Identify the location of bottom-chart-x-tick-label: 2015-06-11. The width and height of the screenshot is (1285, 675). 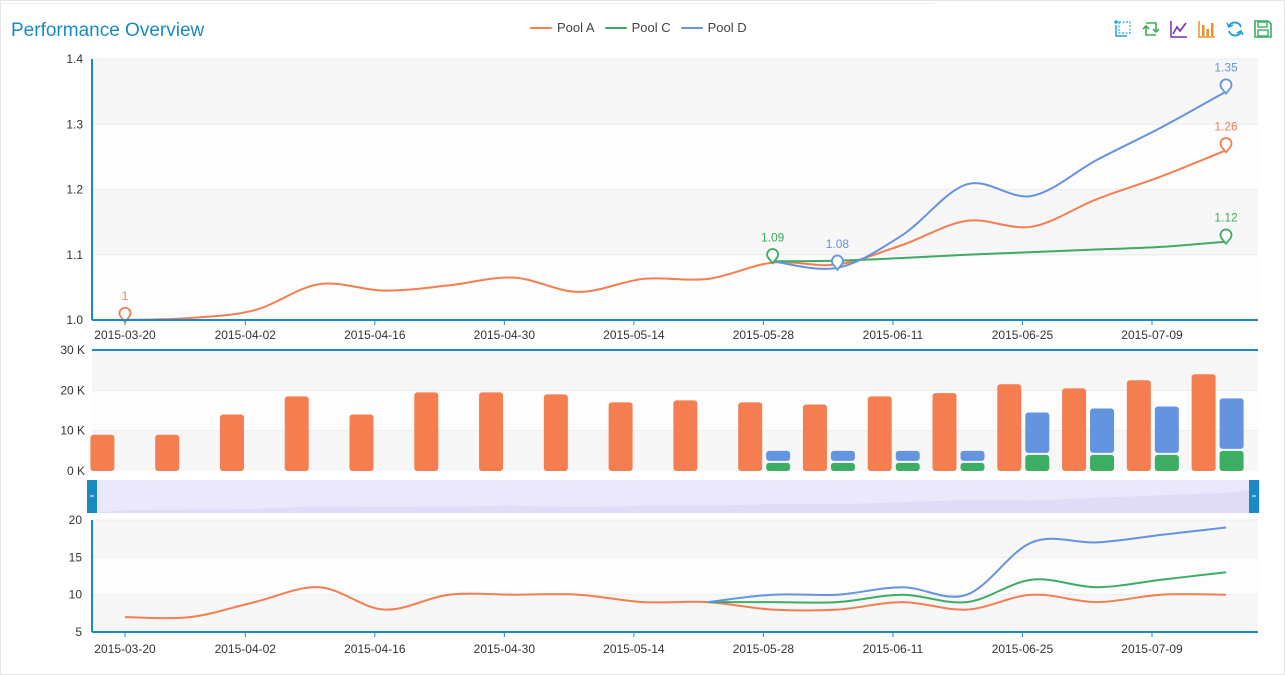
(893, 649).